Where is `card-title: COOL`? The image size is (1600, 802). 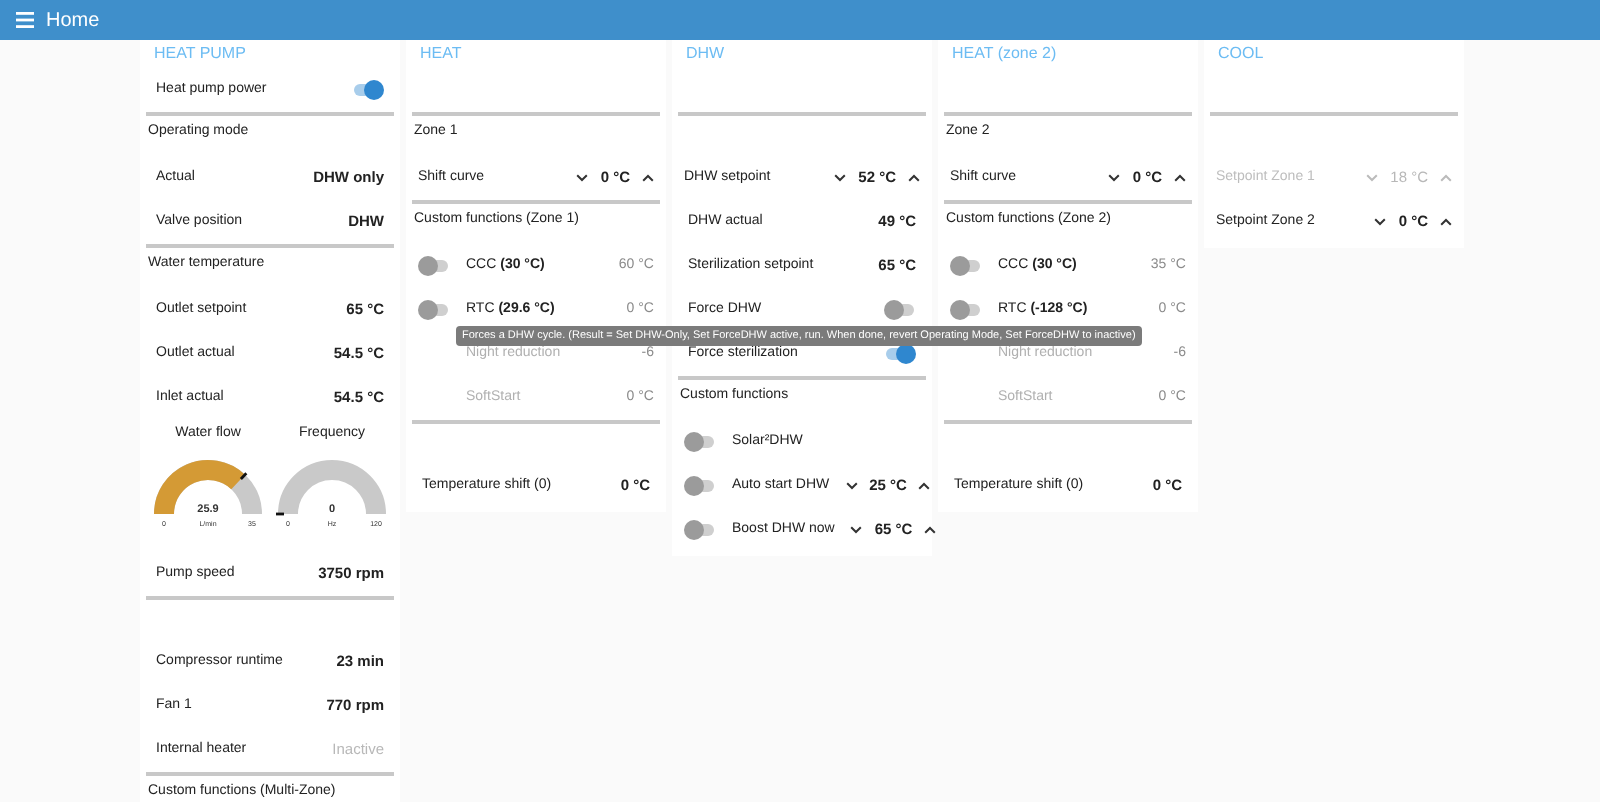 card-title: COOL is located at coordinates (1241, 54).